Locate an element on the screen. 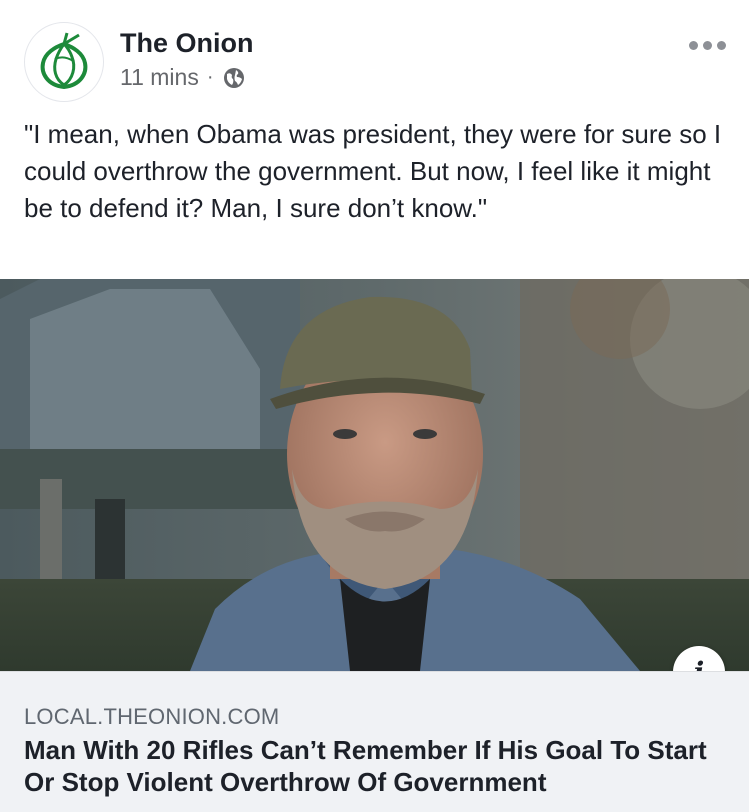 The width and height of the screenshot is (749, 812). globe-icon is located at coordinates (233, 77).